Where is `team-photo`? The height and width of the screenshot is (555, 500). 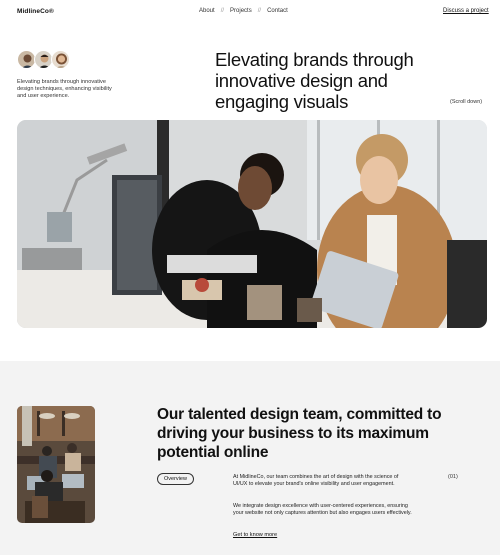 team-photo is located at coordinates (56, 464).